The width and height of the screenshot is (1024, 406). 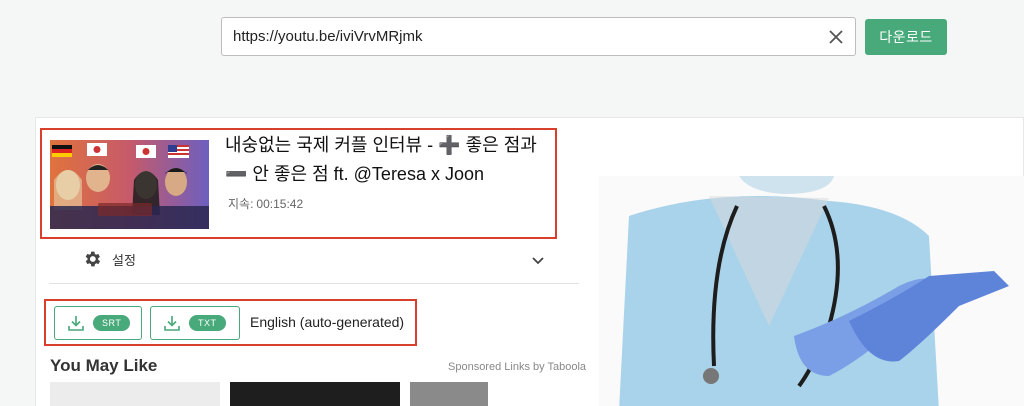 What do you see at coordinates (517, 367) in the screenshot?
I see `sponsored-links: Sponsored Links by Taboola` at bounding box center [517, 367].